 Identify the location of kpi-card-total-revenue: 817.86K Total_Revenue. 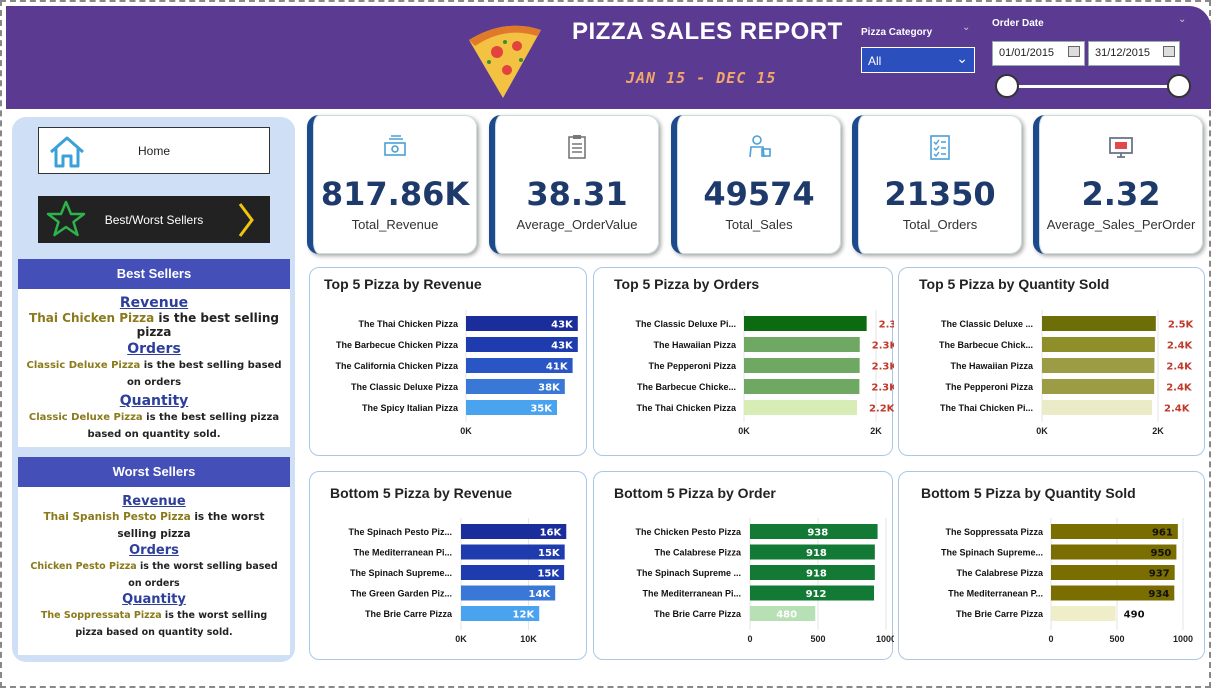
(392, 184).